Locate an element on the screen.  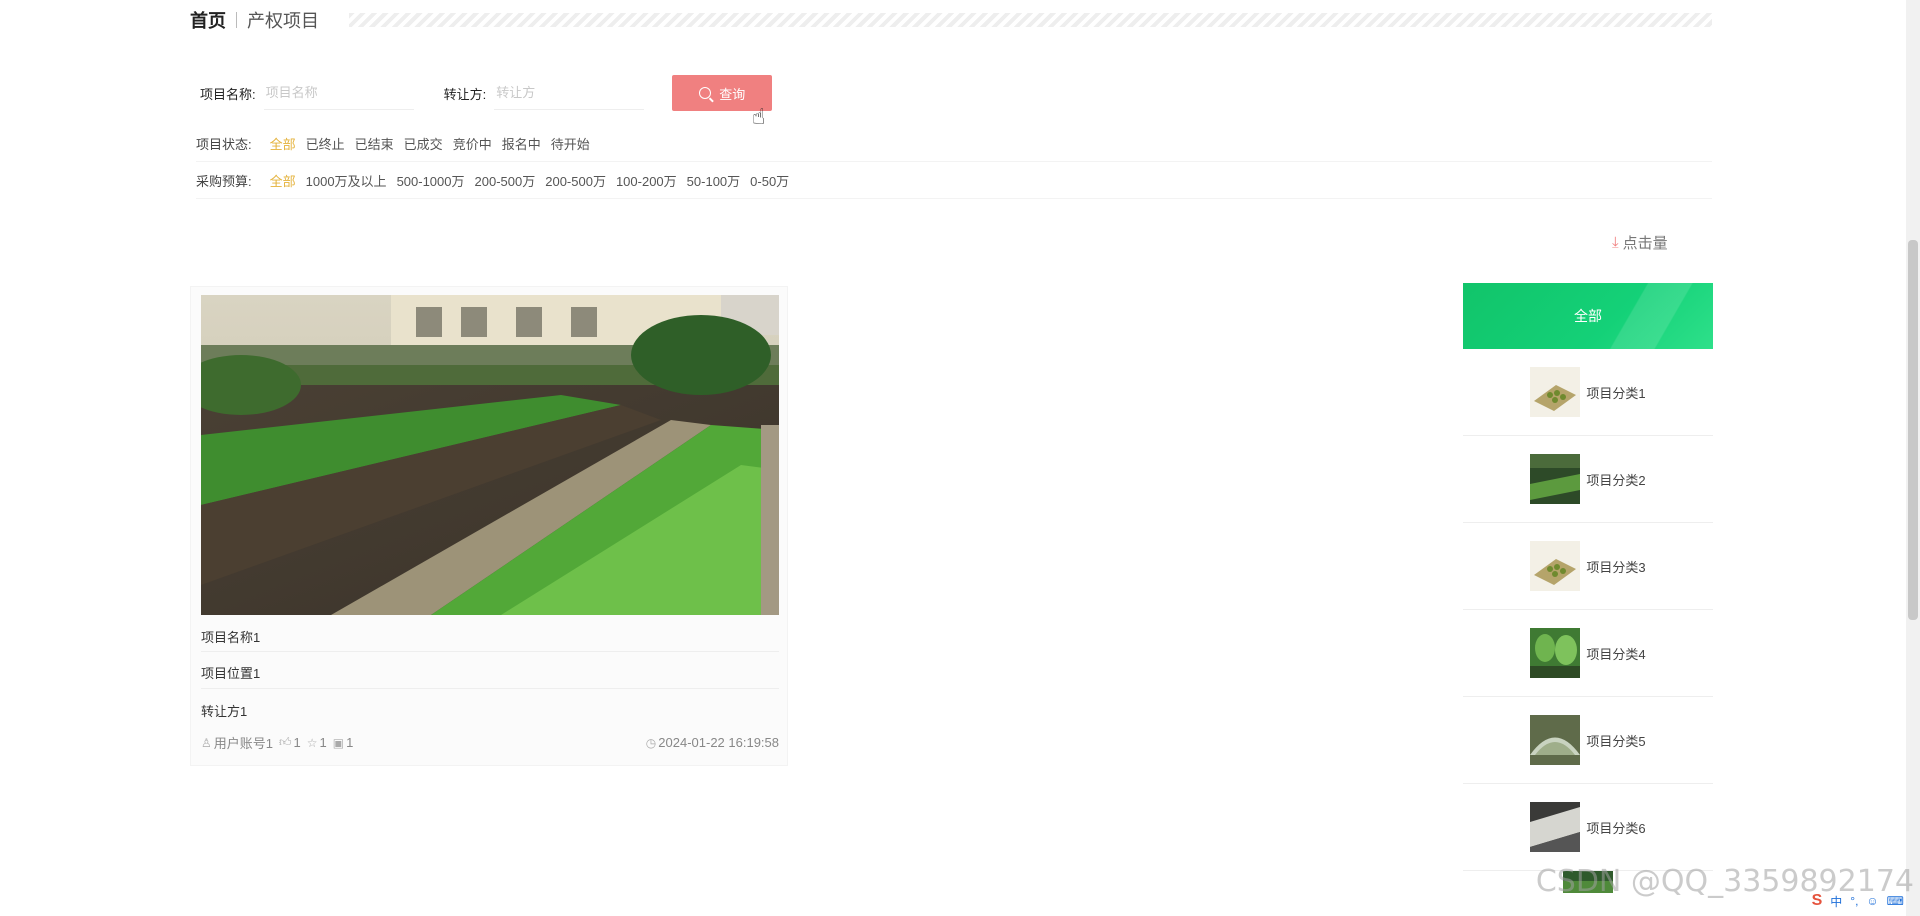
category-sidebar: 全部 项目分类1 项目分类2 项目分类3 项目分类4 项目分类5 项目分类6 is located at coordinates (1588, 592).